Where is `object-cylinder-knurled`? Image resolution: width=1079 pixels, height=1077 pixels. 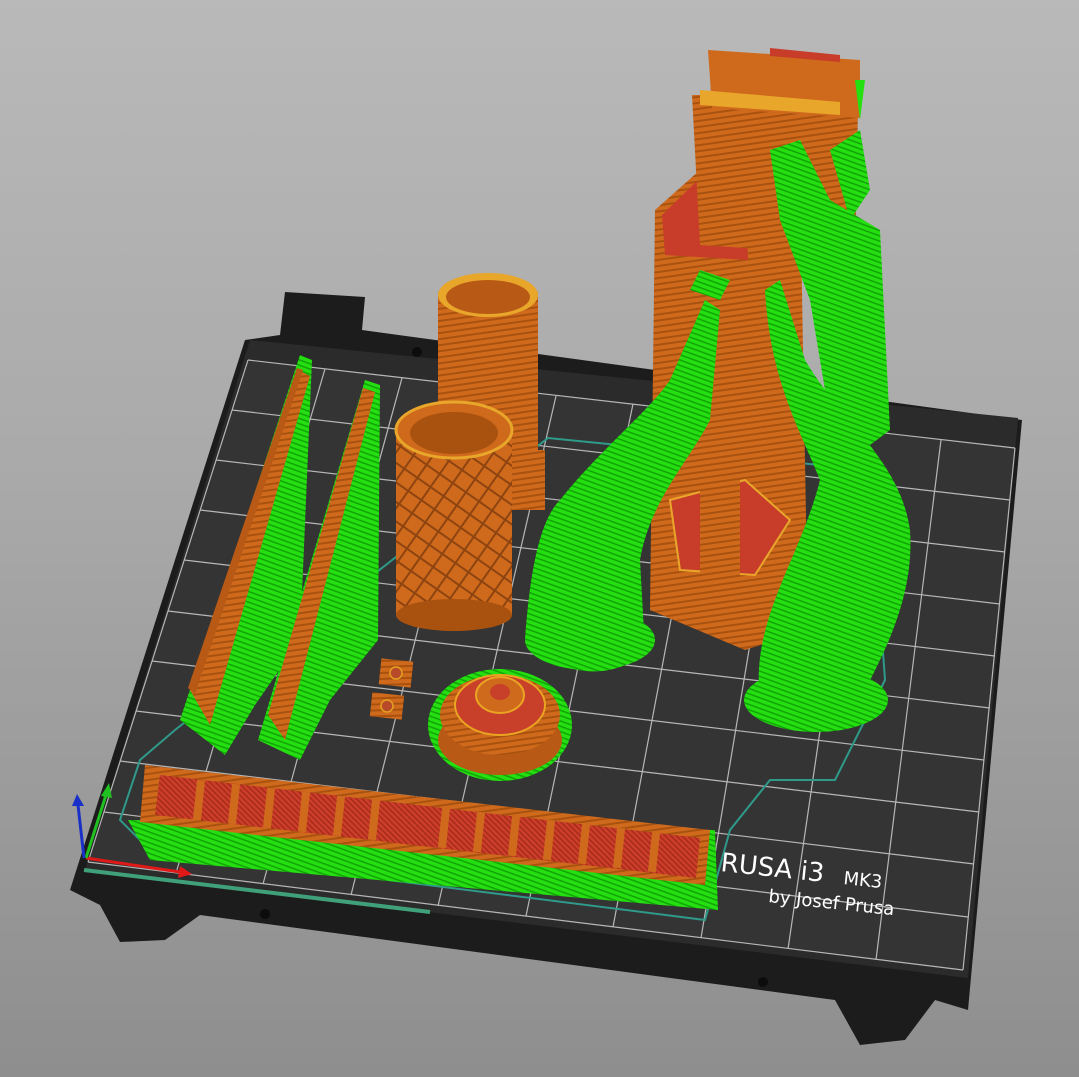
object-cylinder-knurled is located at coordinates (454, 515).